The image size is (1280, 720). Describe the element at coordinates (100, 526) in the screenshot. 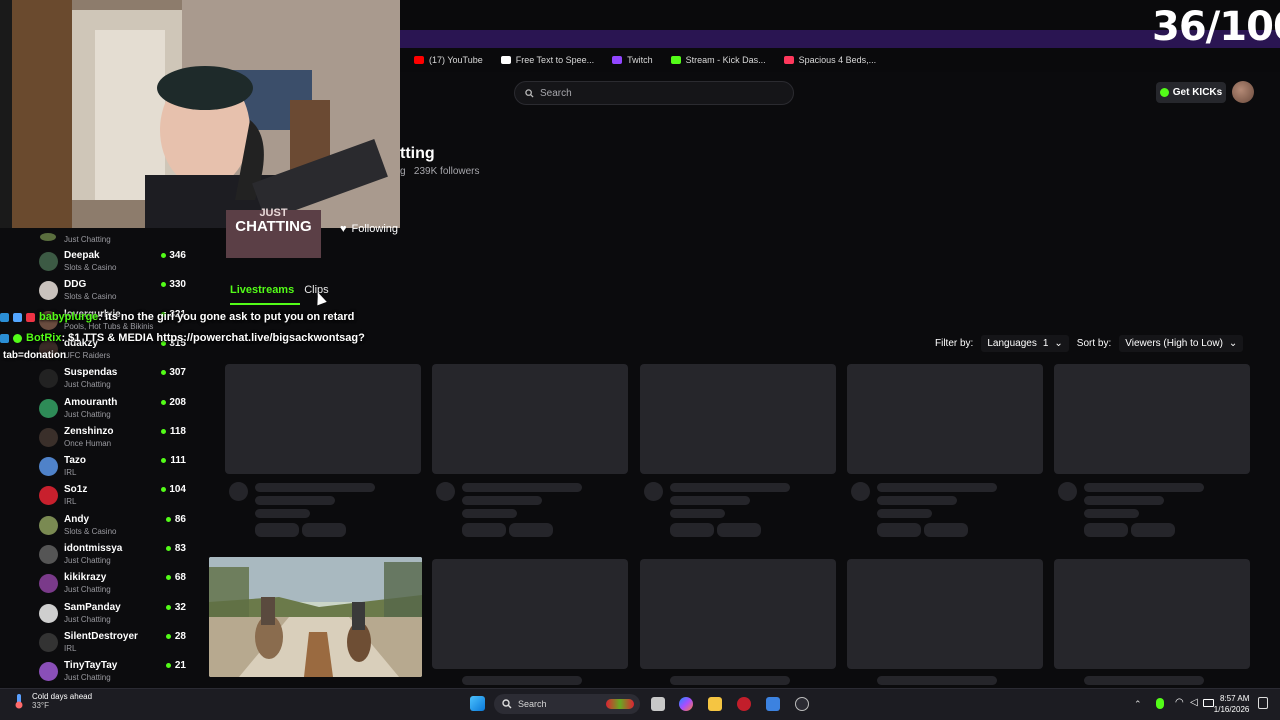

I see `sidebar-channel-row: Andy Slots & Casino 86` at that location.